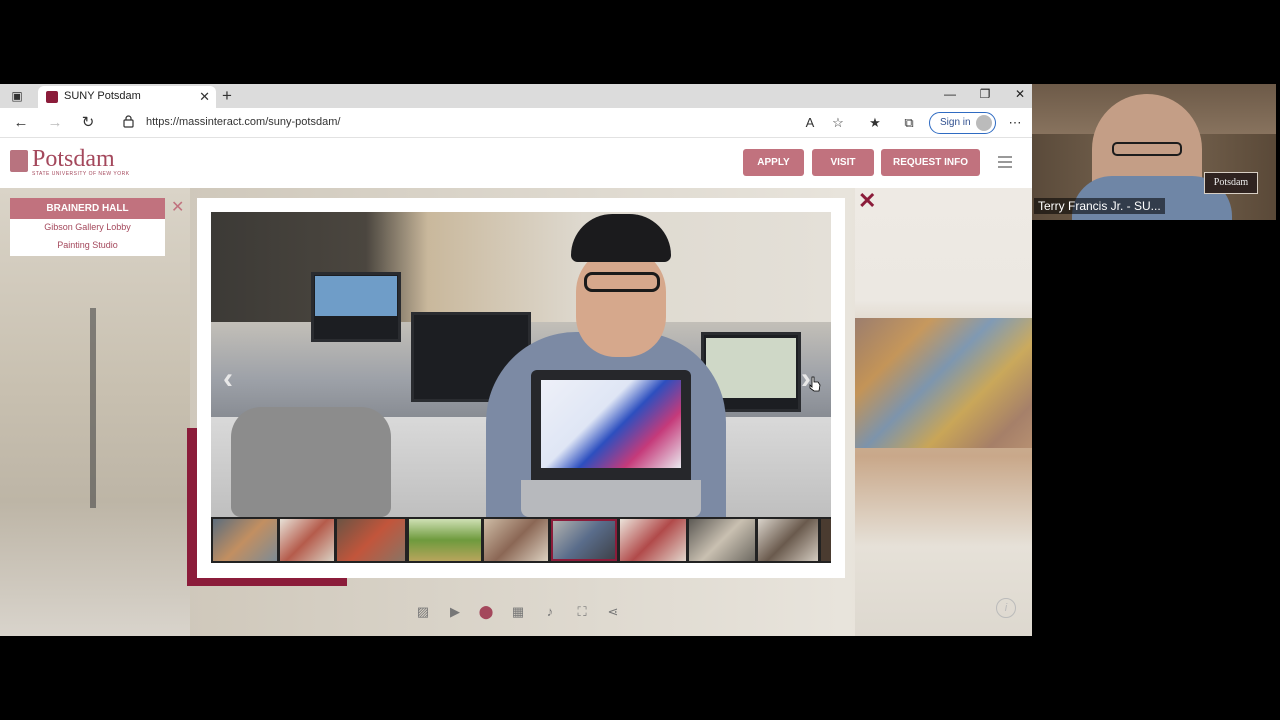  I want to click on photo-student-glasses, so click(622, 282).